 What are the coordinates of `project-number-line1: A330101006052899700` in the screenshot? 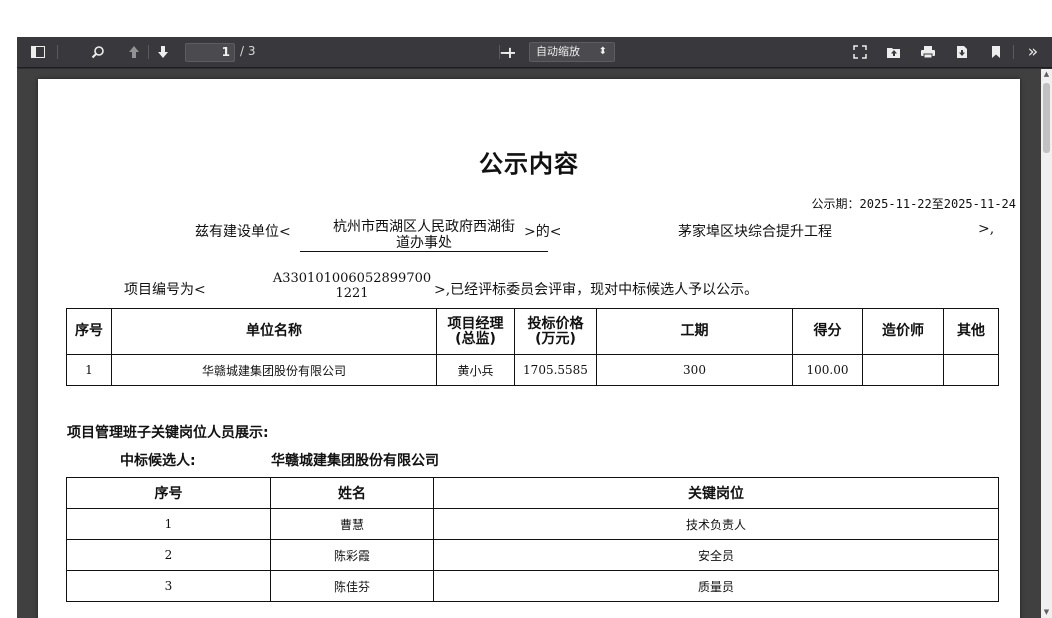 It's located at (352, 278).